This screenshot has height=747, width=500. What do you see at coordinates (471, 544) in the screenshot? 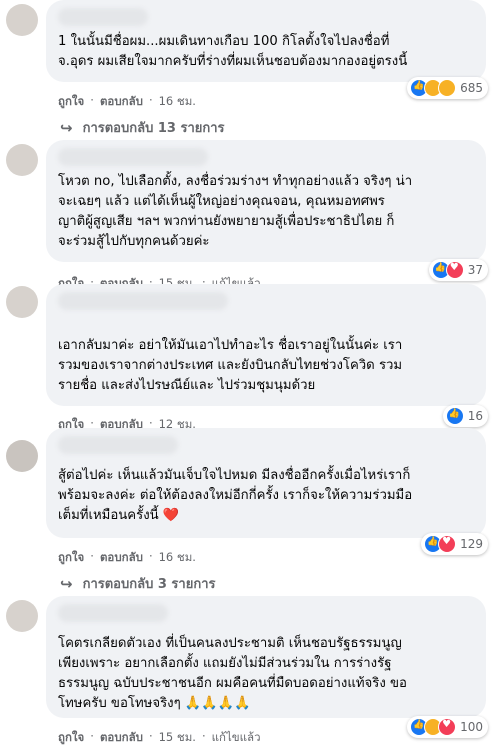
I see `reaction-count: 129` at bounding box center [471, 544].